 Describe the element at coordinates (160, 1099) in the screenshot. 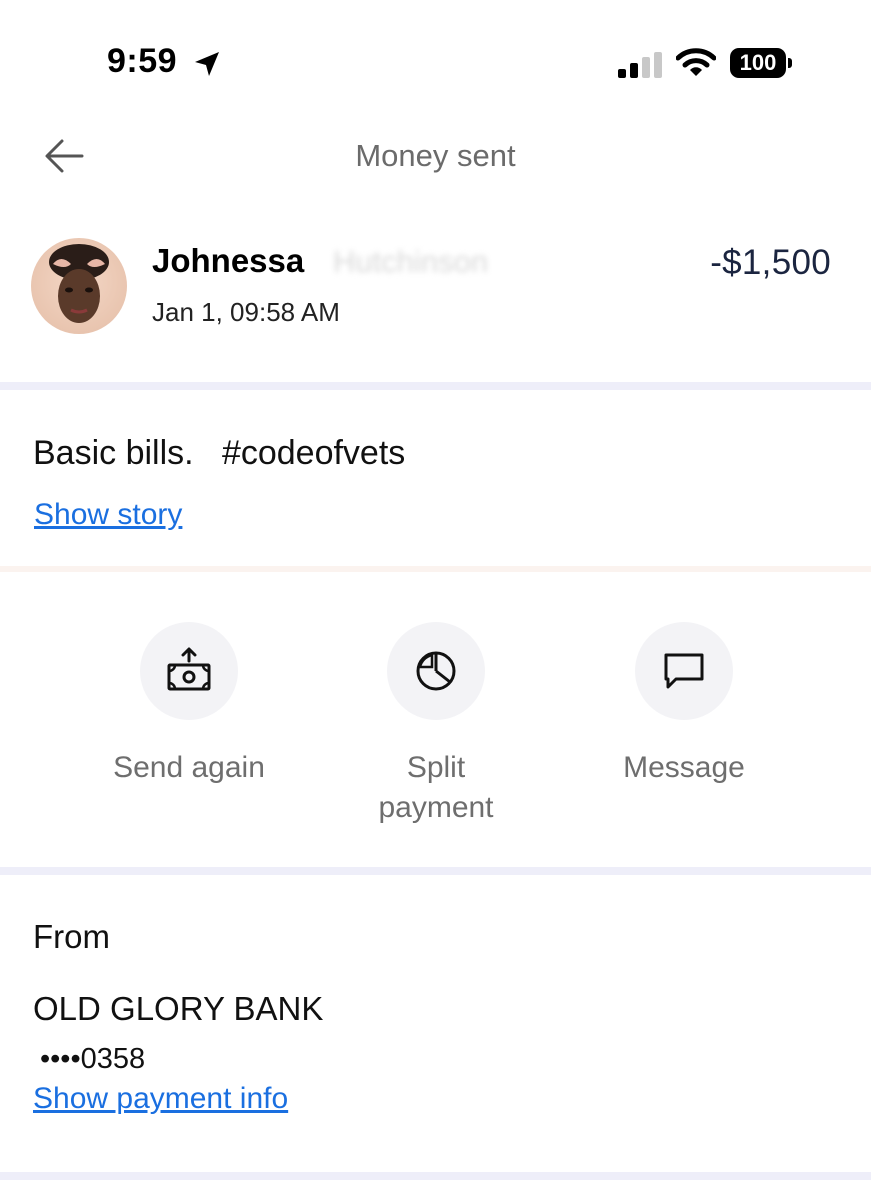

I see `show-payment-info-link: Show payment info` at that location.